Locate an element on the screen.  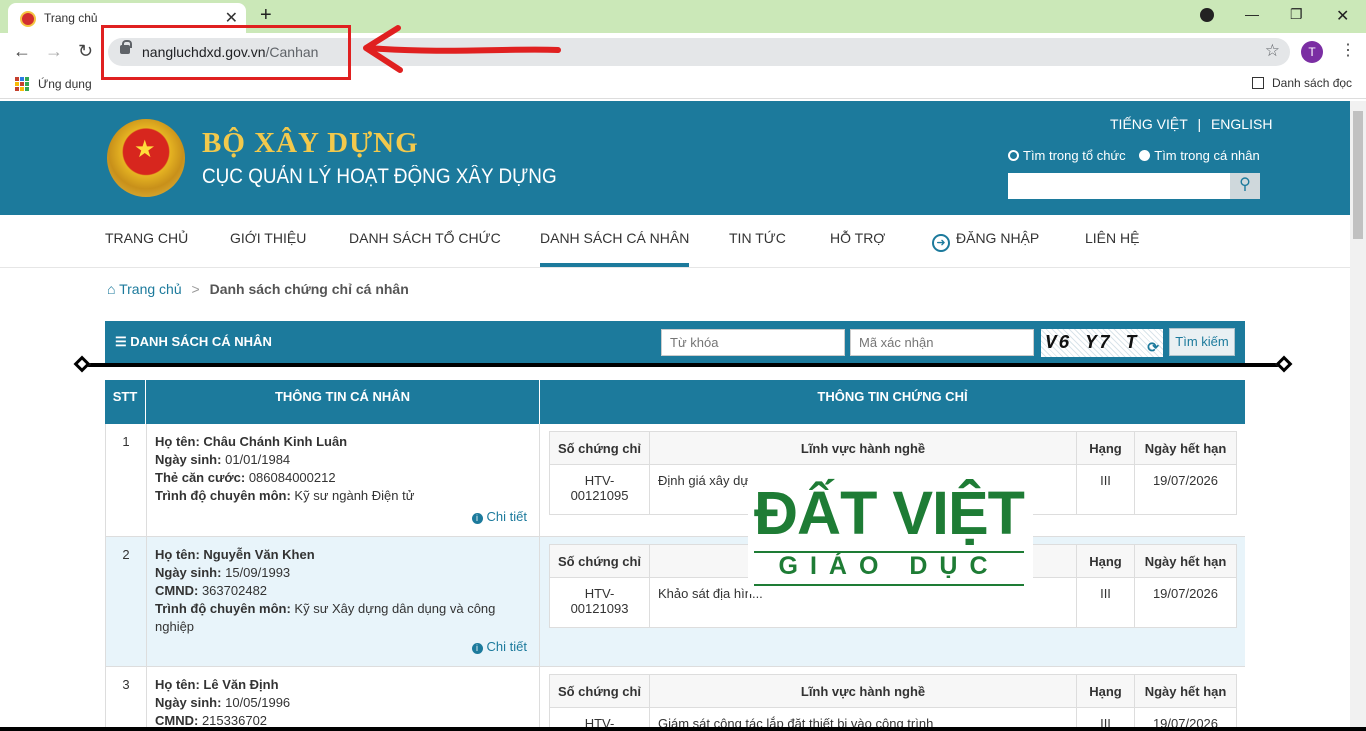
reload-icon: ↻ is located at coordinates (85, 51).